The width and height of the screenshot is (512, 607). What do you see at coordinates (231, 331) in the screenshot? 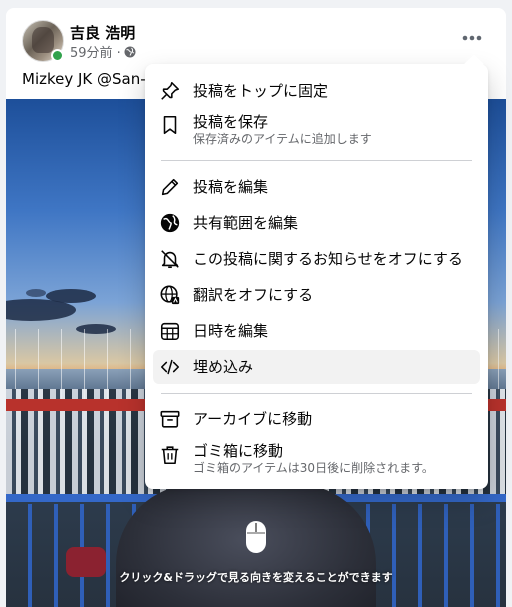
I see `menu-label: 日時を編集` at bounding box center [231, 331].